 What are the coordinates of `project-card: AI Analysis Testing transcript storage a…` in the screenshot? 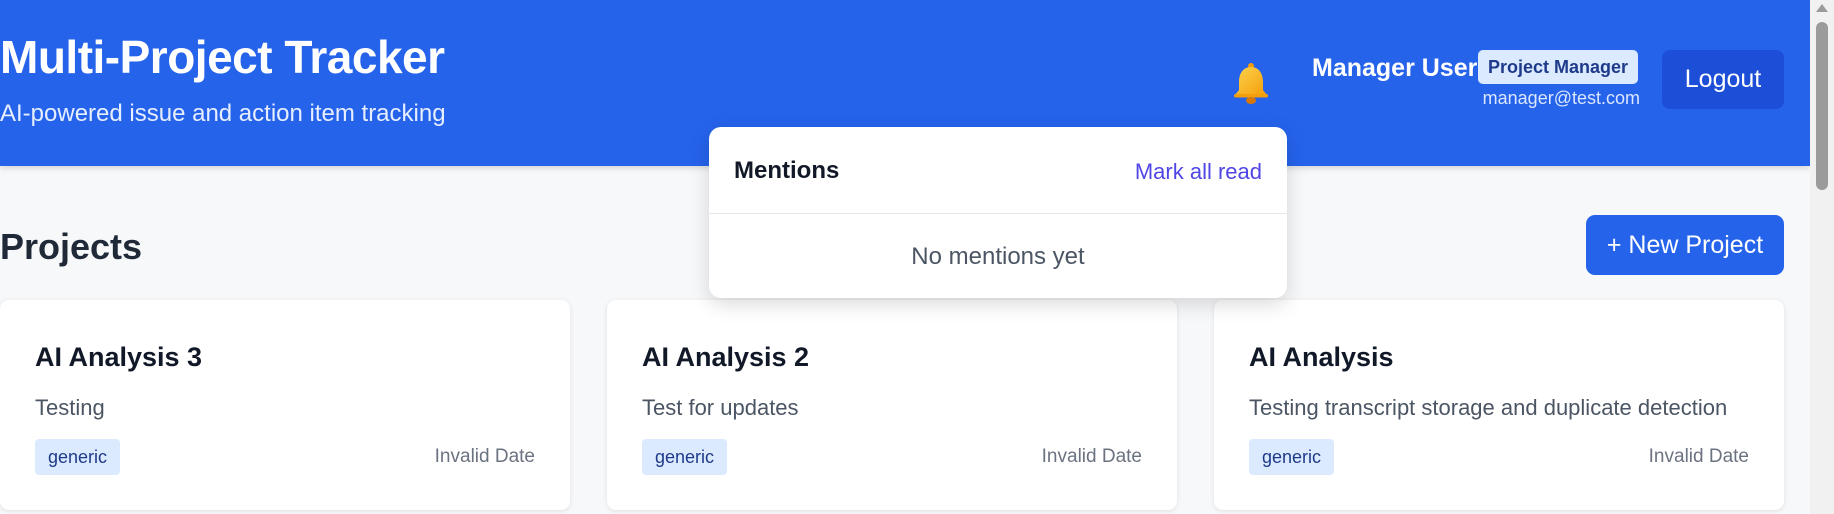 It's located at (1499, 405).